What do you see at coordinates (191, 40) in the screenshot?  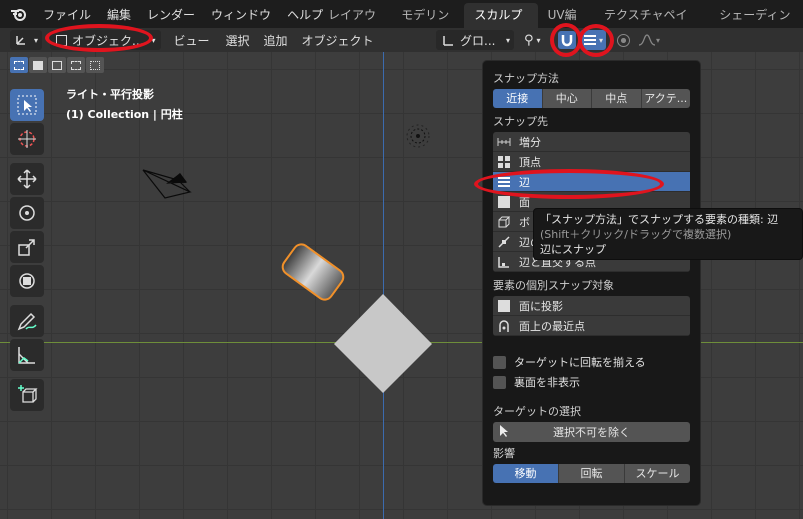 I see `menu-view: ビュー` at bounding box center [191, 40].